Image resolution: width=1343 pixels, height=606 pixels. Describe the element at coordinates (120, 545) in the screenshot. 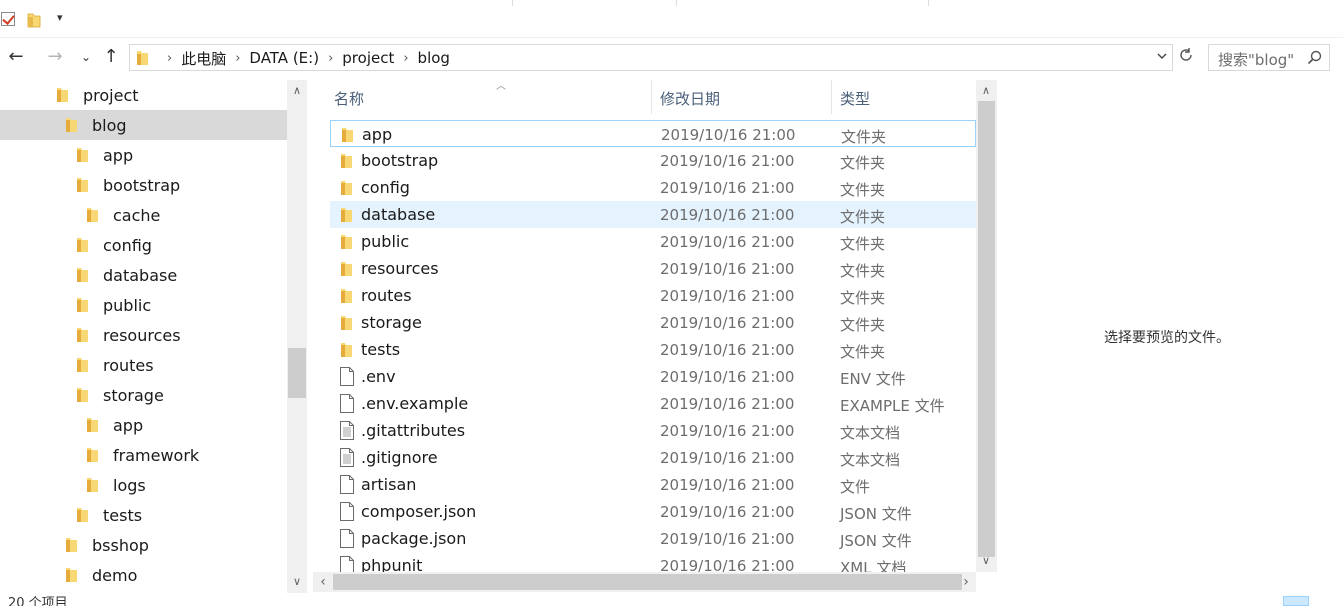

I see `nav-tree-item-label: bsshop` at that location.